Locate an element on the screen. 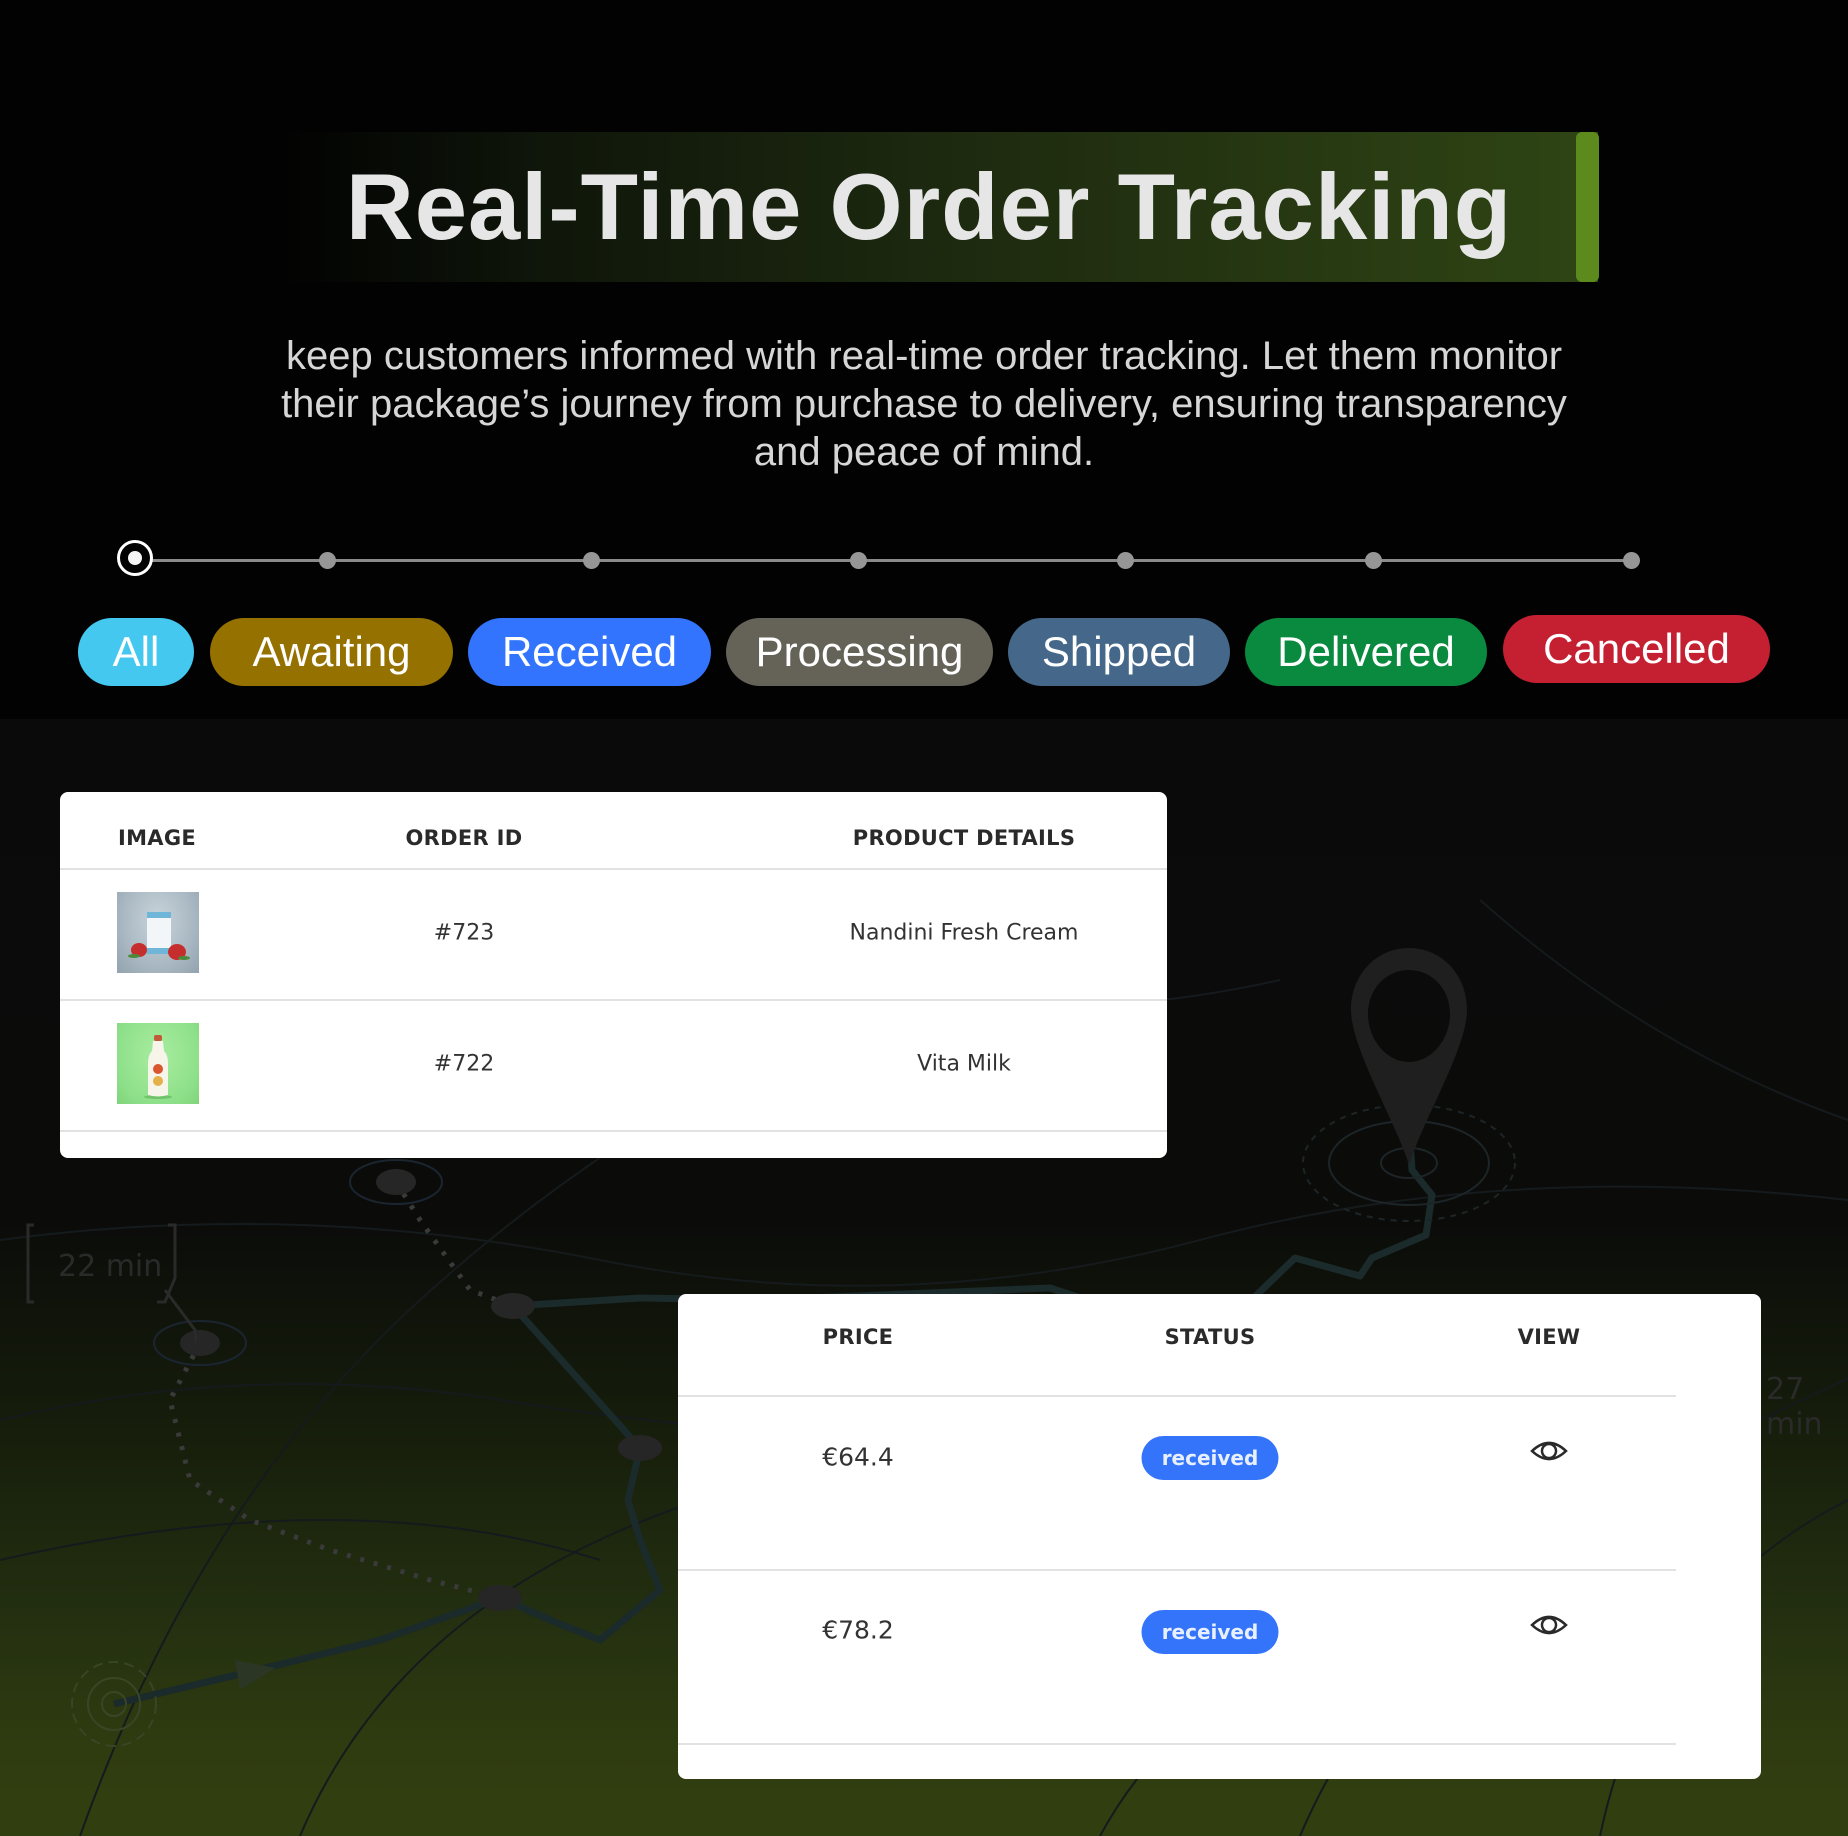  order-id: #723 is located at coordinates (464, 933).